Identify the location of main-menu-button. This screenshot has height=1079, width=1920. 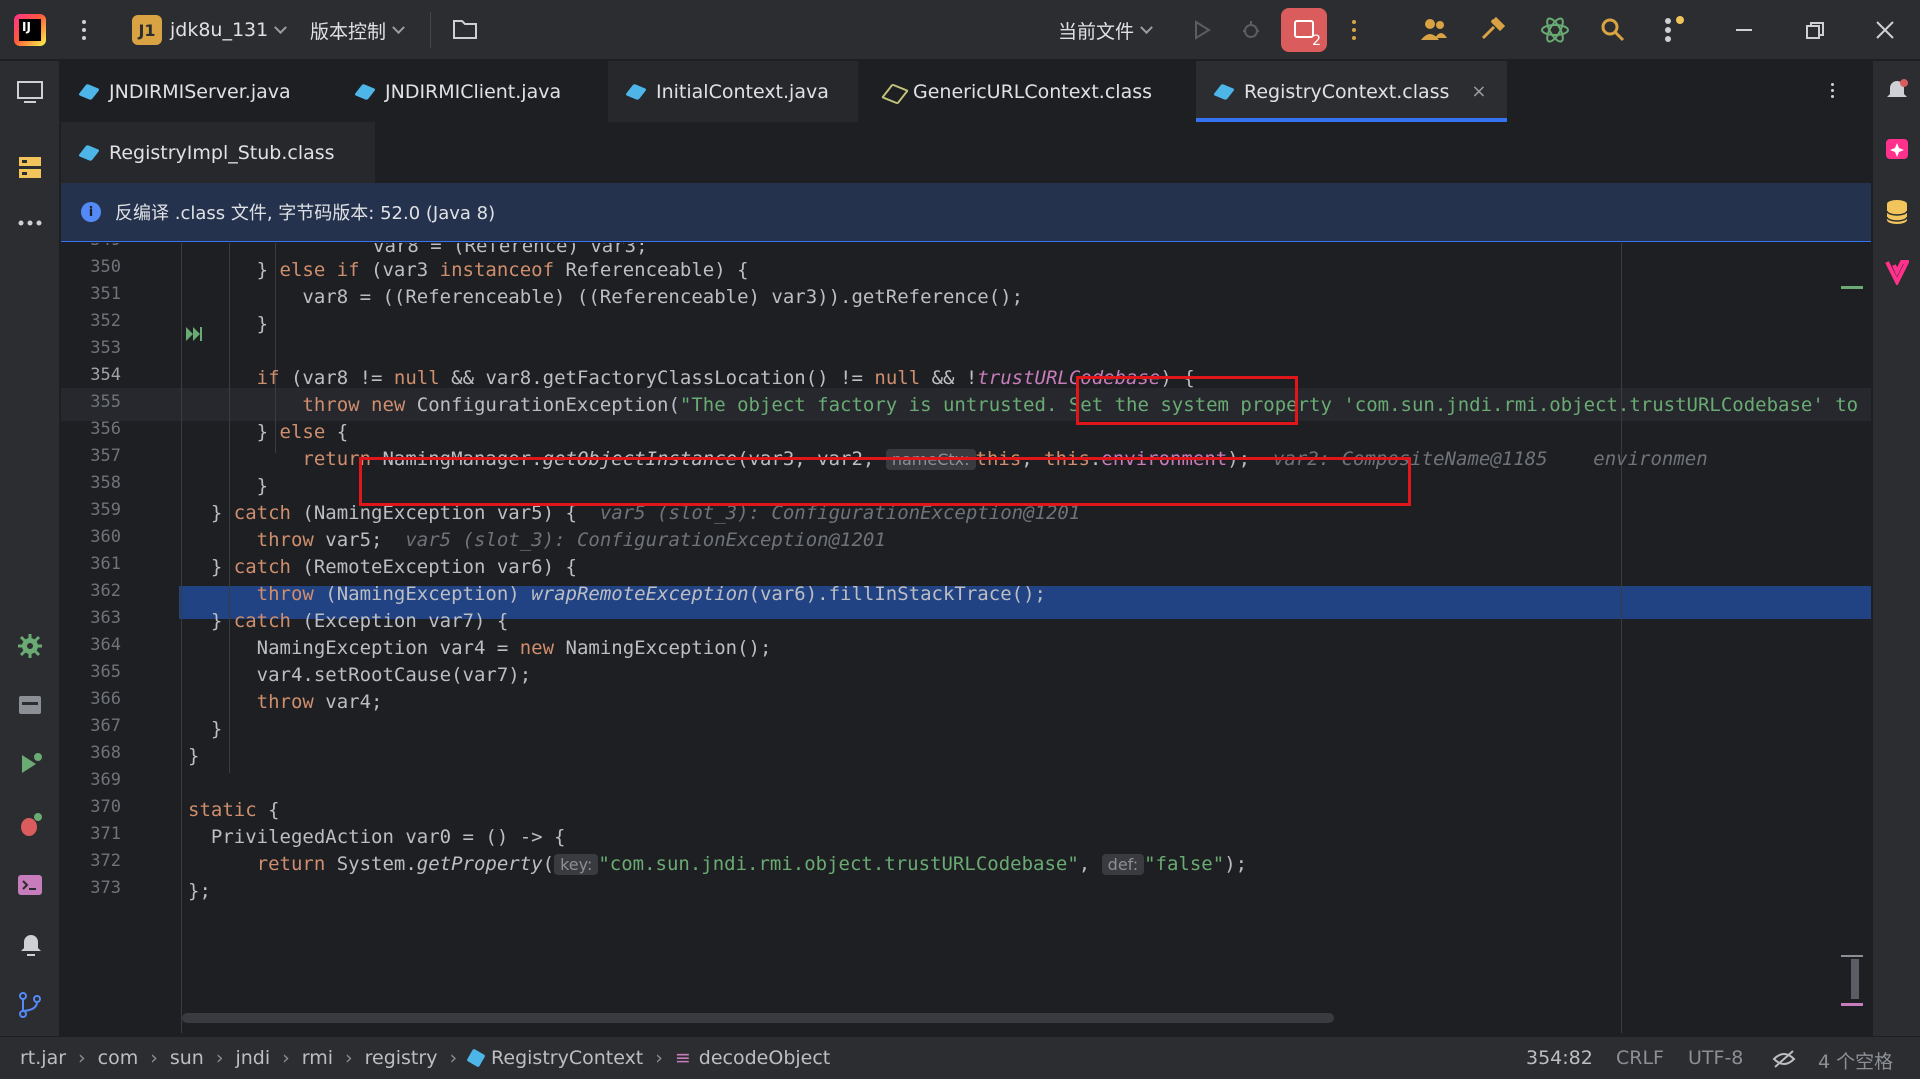
(84, 30).